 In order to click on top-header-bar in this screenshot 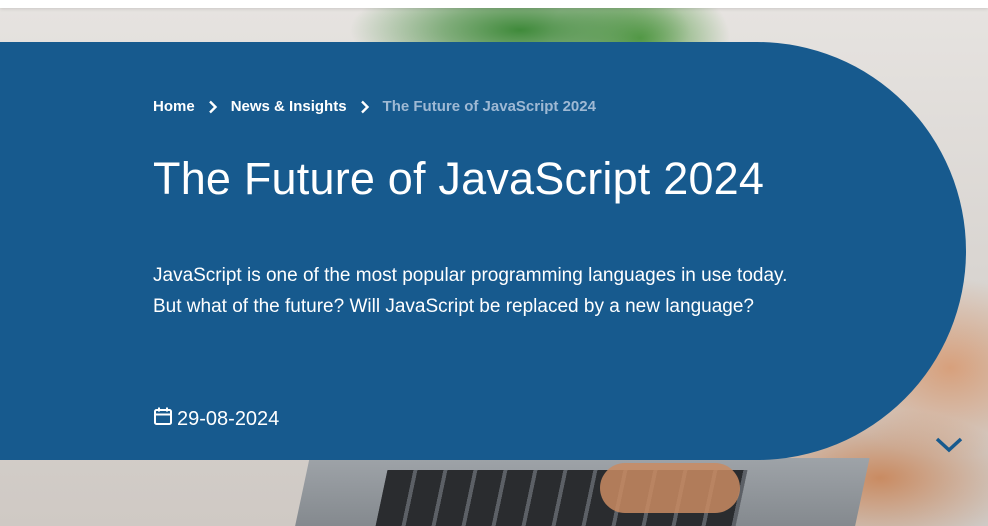, I will do `click(494, 4)`.